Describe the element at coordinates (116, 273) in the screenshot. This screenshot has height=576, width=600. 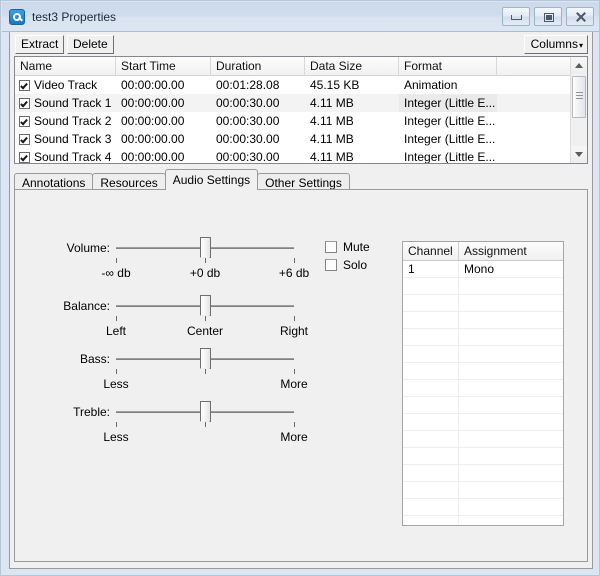
I see `slider-tick-label: -∞ db` at that location.